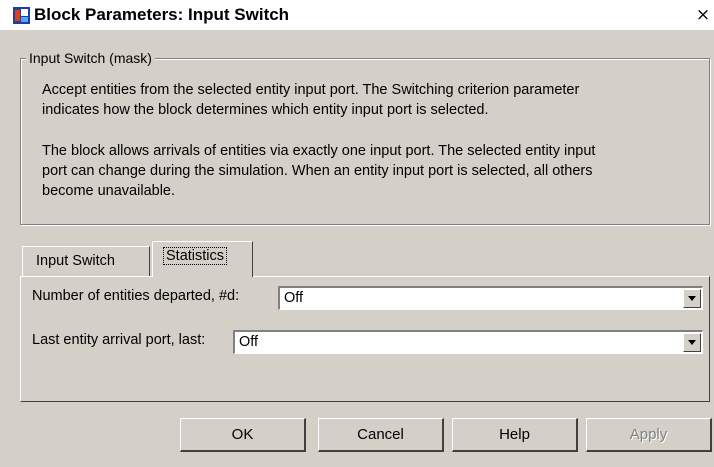 This screenshot has width=714, height=467. Describe the element at coordinates (649, 435) in the screenshot. I see `apply-button: Apply` at that location.